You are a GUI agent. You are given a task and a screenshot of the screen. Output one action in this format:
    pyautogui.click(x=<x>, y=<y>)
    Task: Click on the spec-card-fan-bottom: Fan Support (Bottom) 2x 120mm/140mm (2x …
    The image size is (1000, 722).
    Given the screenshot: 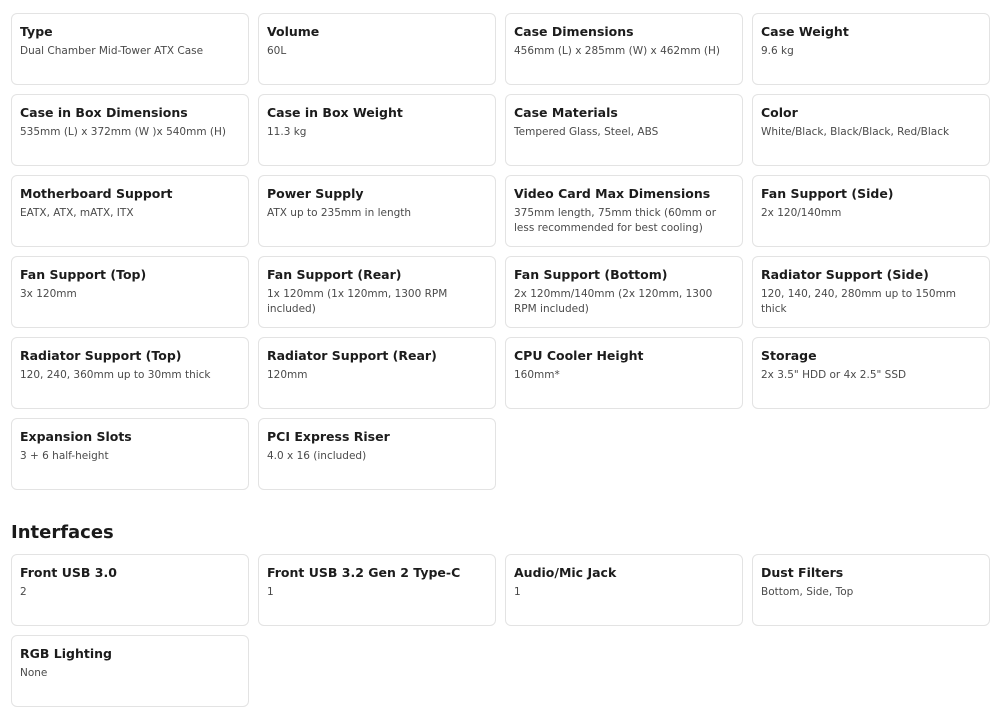 What is the action you would take?
    pyautogui.click(x=624, y=292)
    